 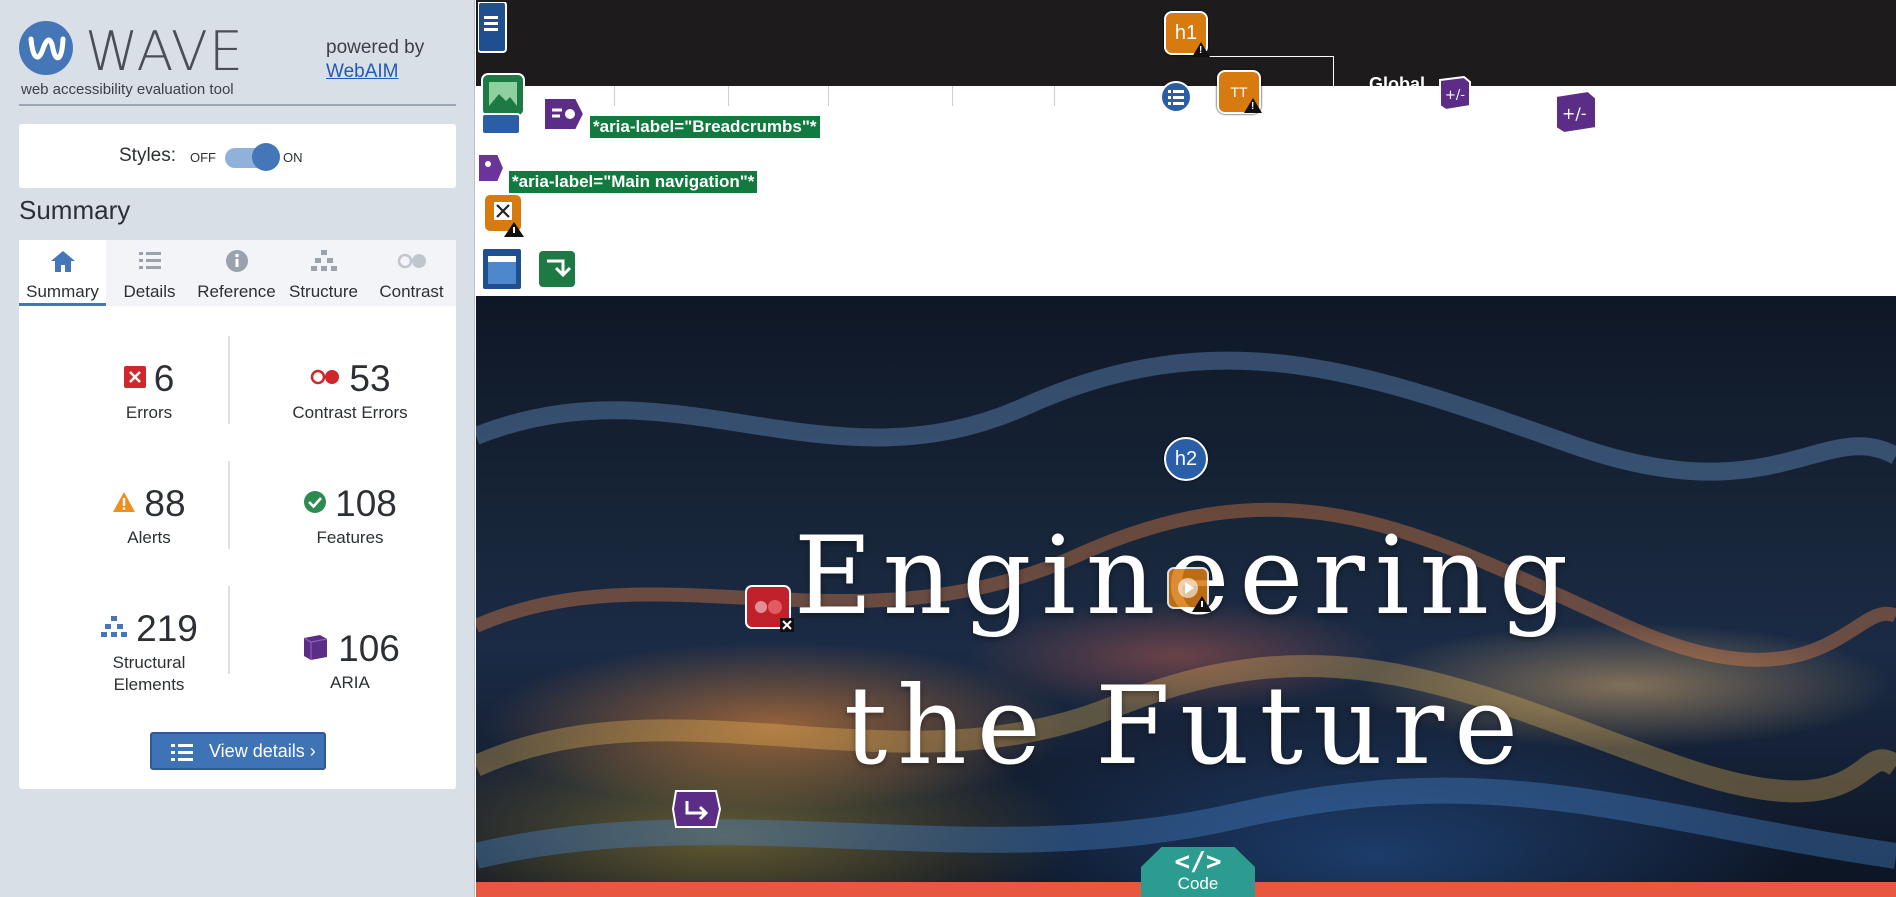 I want to click on tab-reference-label: Reference, so click(x=236, y=291).